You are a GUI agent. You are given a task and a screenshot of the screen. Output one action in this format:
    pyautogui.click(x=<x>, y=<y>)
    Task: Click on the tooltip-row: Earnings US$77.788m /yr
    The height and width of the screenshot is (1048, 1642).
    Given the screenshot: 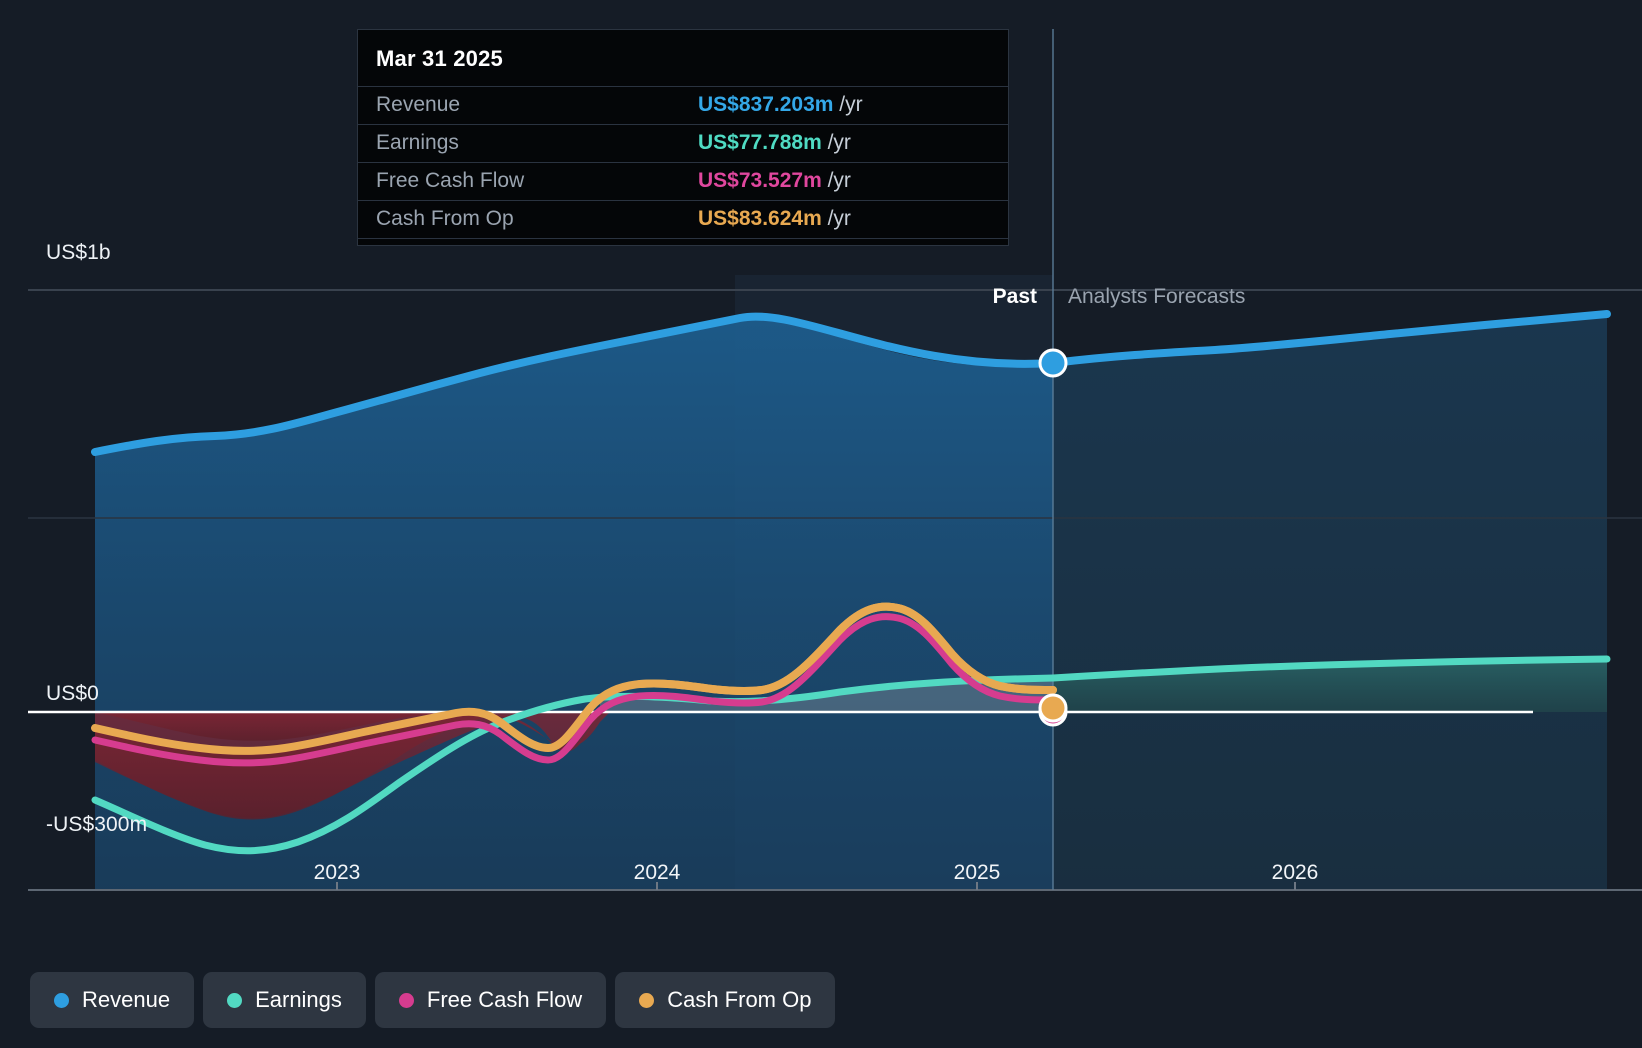 What is the action you would take?
    pyautogui.click(x=683, y=143)
    